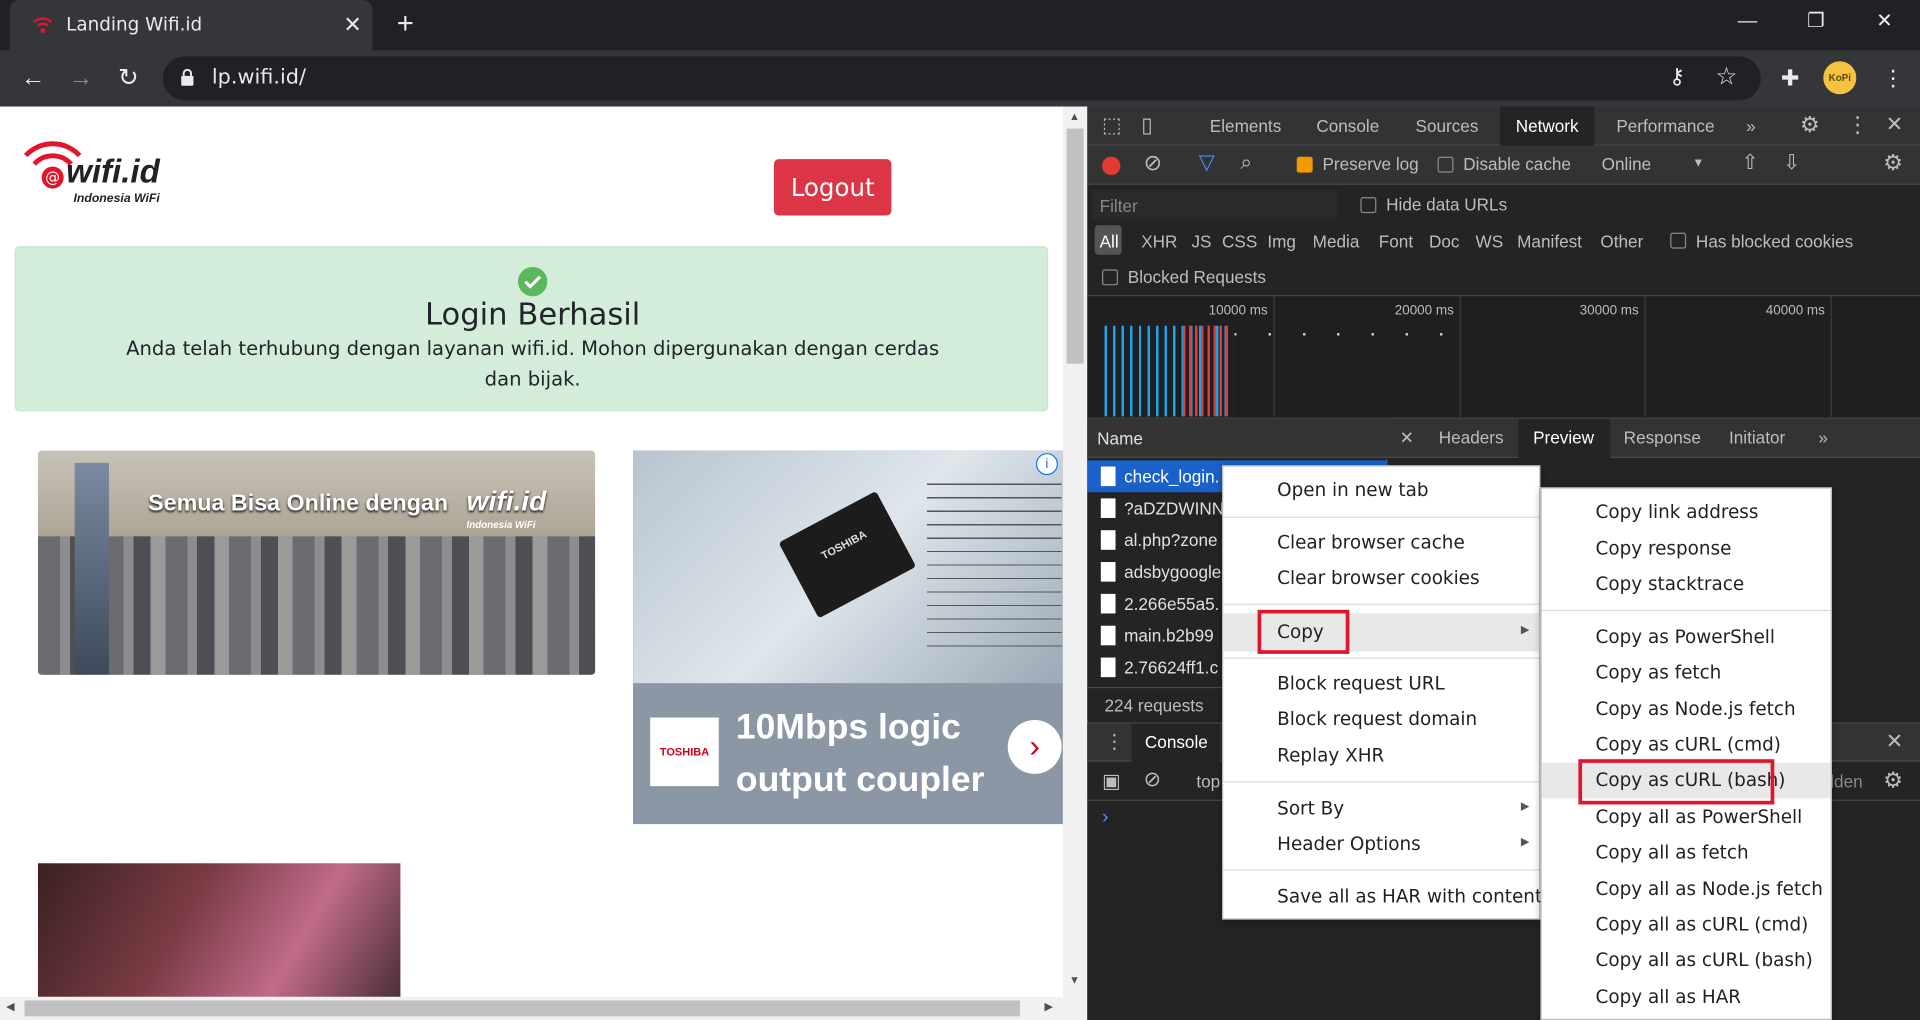 This screenshot has width=1920, height=1020. Describe the element at coordinates (1381, 579) in the screenshot. I see `menu-clear-browser-cookies: Clear browser cookies` at that location.